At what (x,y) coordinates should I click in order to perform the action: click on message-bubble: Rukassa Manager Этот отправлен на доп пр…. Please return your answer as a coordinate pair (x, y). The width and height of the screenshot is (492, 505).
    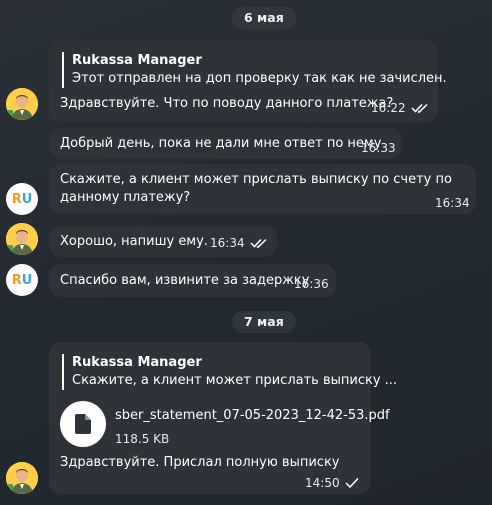
    Looking at the image, I should click on (248, 81).